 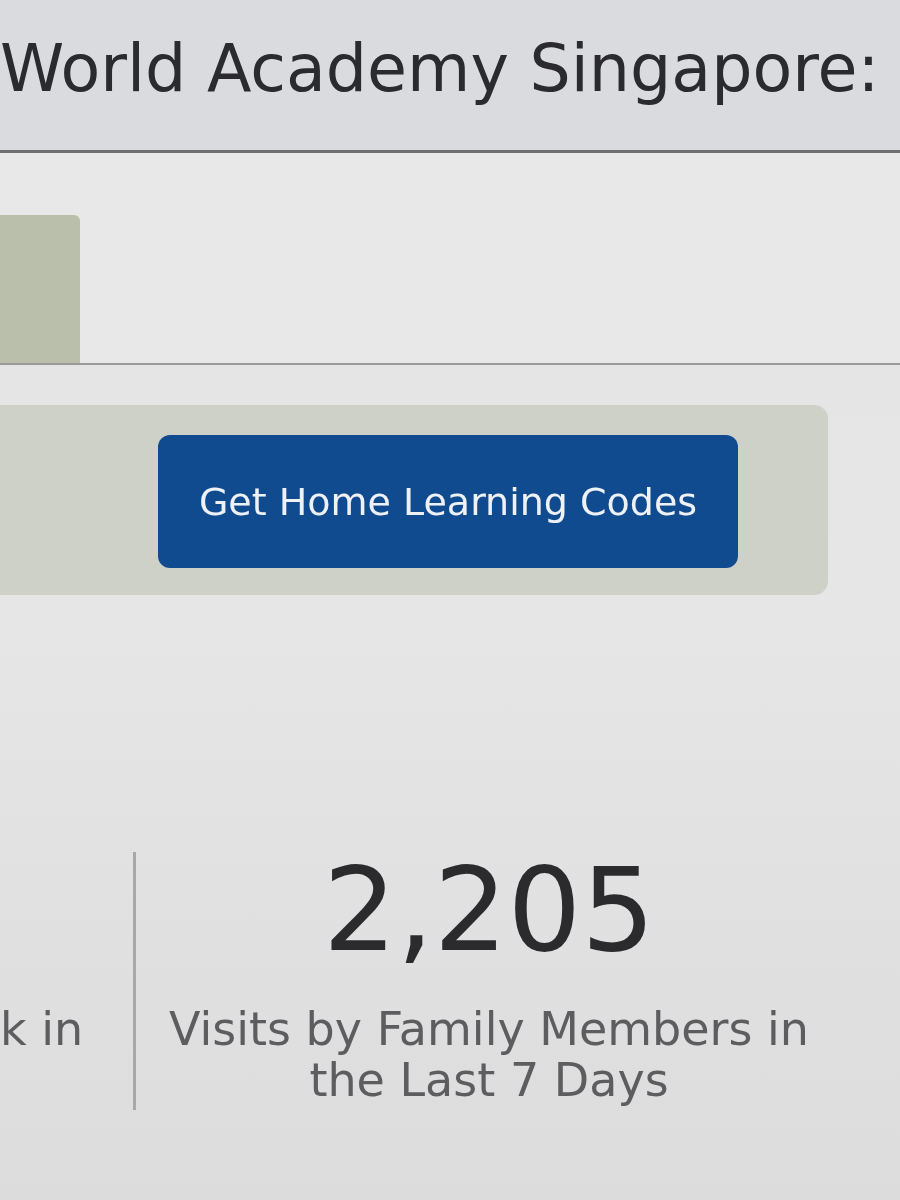 What do you see at coordinates (440, 69) in the screenshot?
I see `page-title: World Academy Singapore:` at bounding box center [440, 69].